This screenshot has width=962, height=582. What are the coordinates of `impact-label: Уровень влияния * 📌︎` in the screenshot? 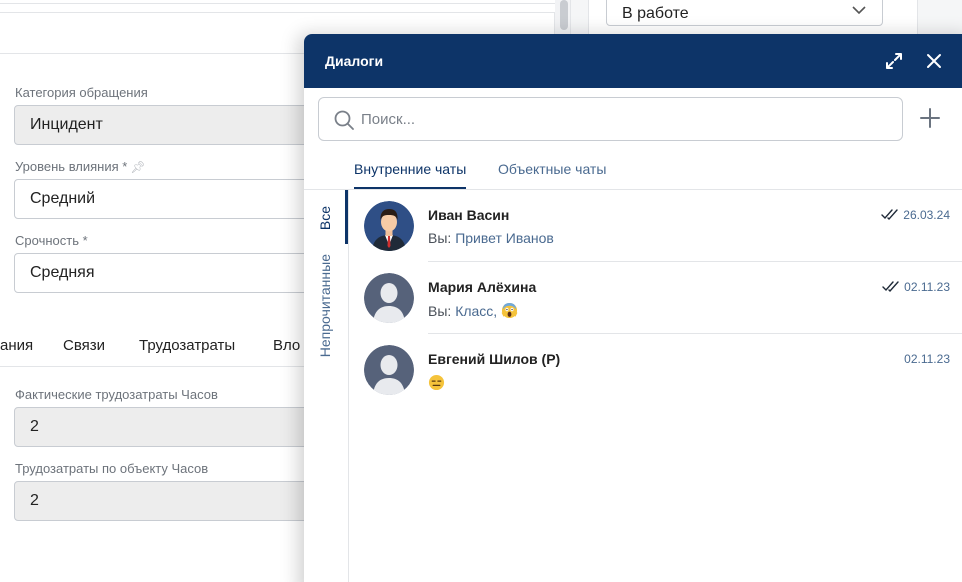 It's located at (80, 166).